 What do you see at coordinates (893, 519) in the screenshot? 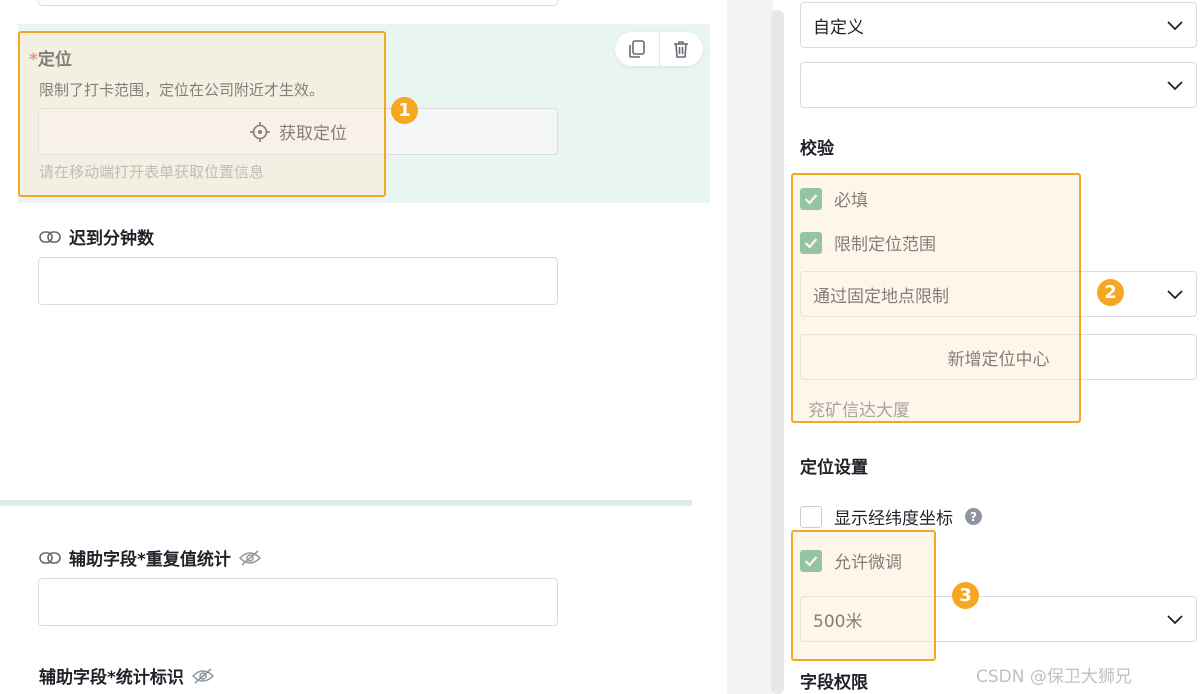
I see `show-coords-checkbox-label: 显示经纬度坐标` at bounding box center [893, 519].